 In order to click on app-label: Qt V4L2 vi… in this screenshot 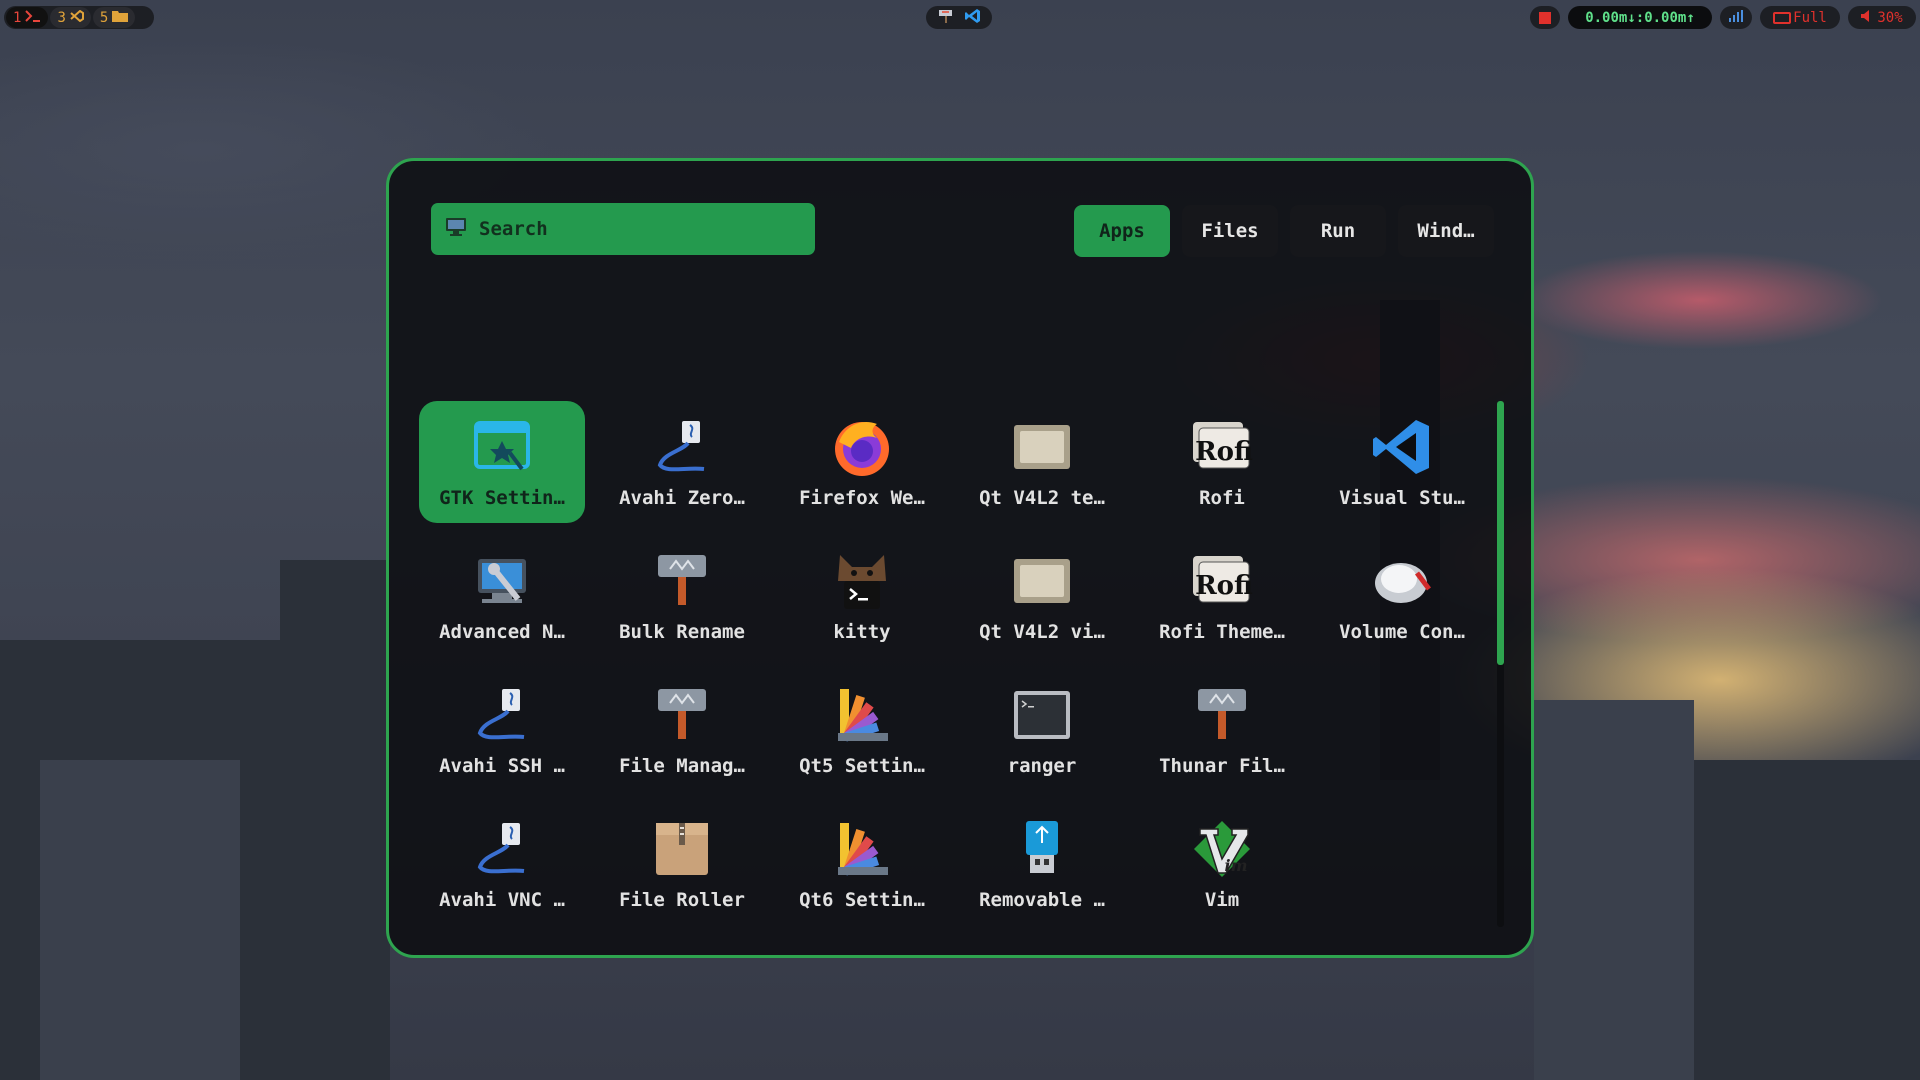, I will do `click(1042, 632)`.